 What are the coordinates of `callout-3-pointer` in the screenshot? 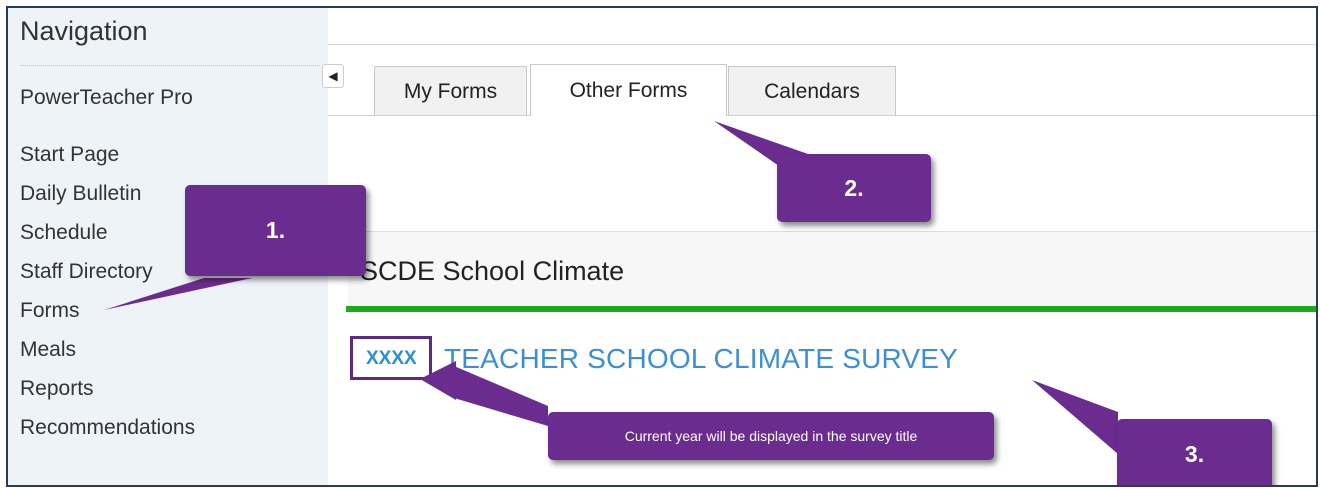 It's located at (1075, 417).